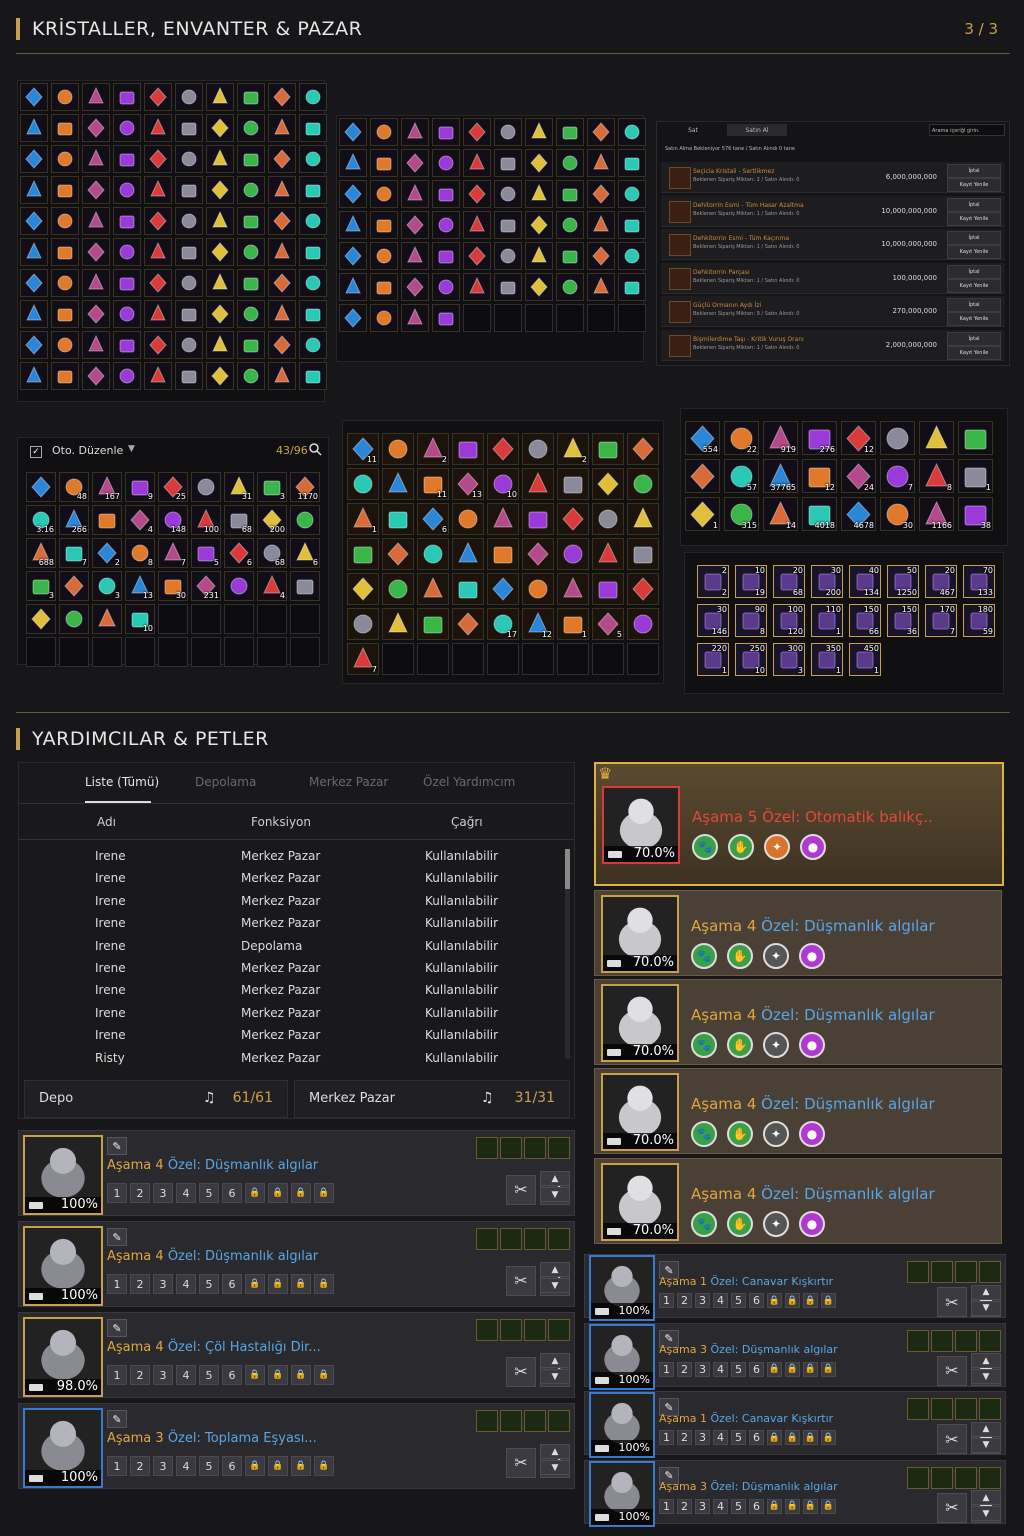  I want to click on seal-slot: 450 1, so click(865, 659).